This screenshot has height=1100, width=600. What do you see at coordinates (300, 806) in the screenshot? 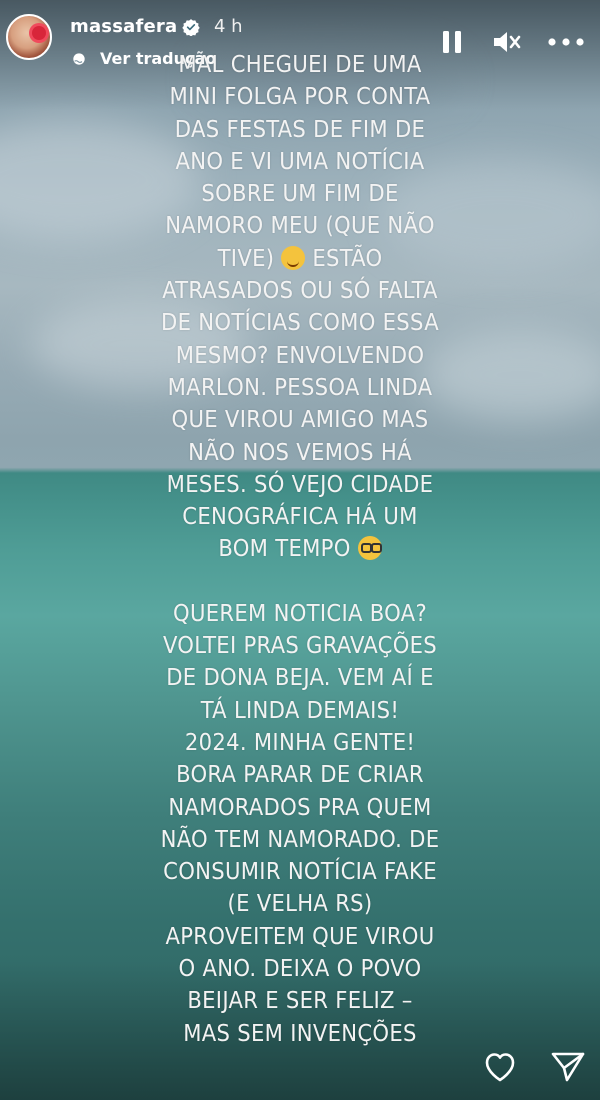
I see `story-text-line: NAMORADOS PRA QUEM` at bounding box center [300, 806].